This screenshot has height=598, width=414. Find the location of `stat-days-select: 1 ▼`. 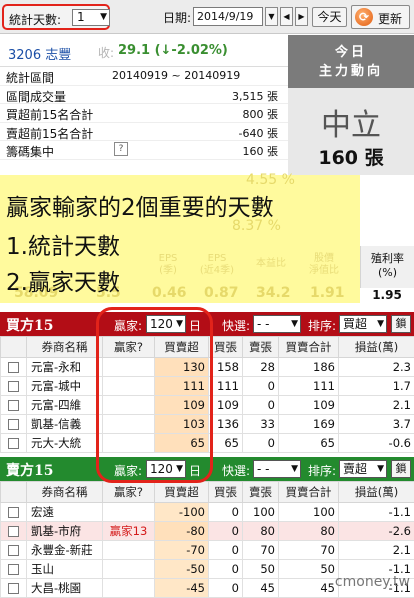

stat-days-select: 1 ▼ is located at coordinates (91, 17).